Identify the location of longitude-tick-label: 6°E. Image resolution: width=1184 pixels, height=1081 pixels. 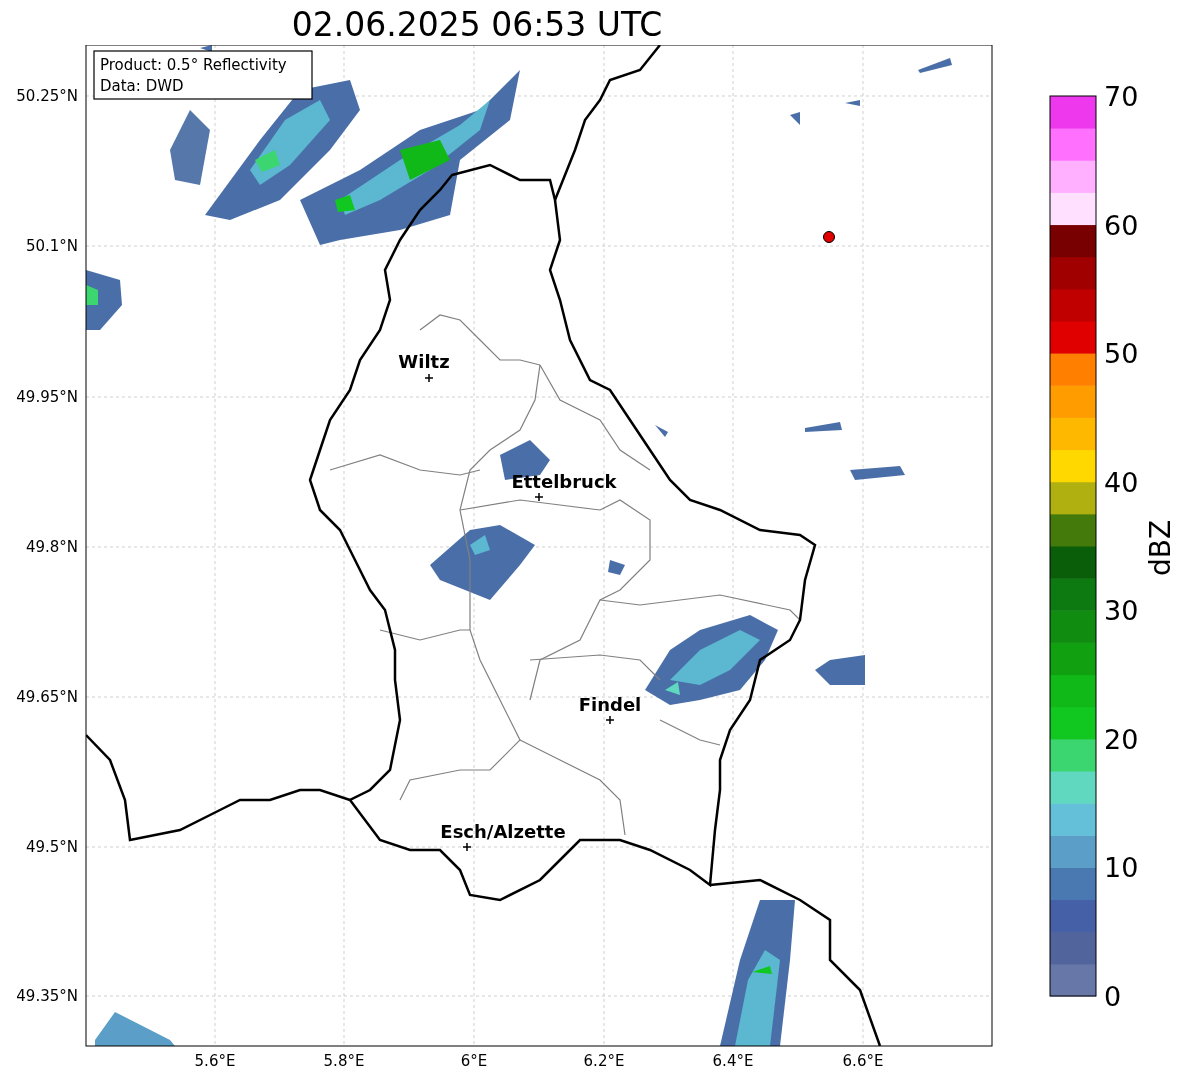
(474, 1061).